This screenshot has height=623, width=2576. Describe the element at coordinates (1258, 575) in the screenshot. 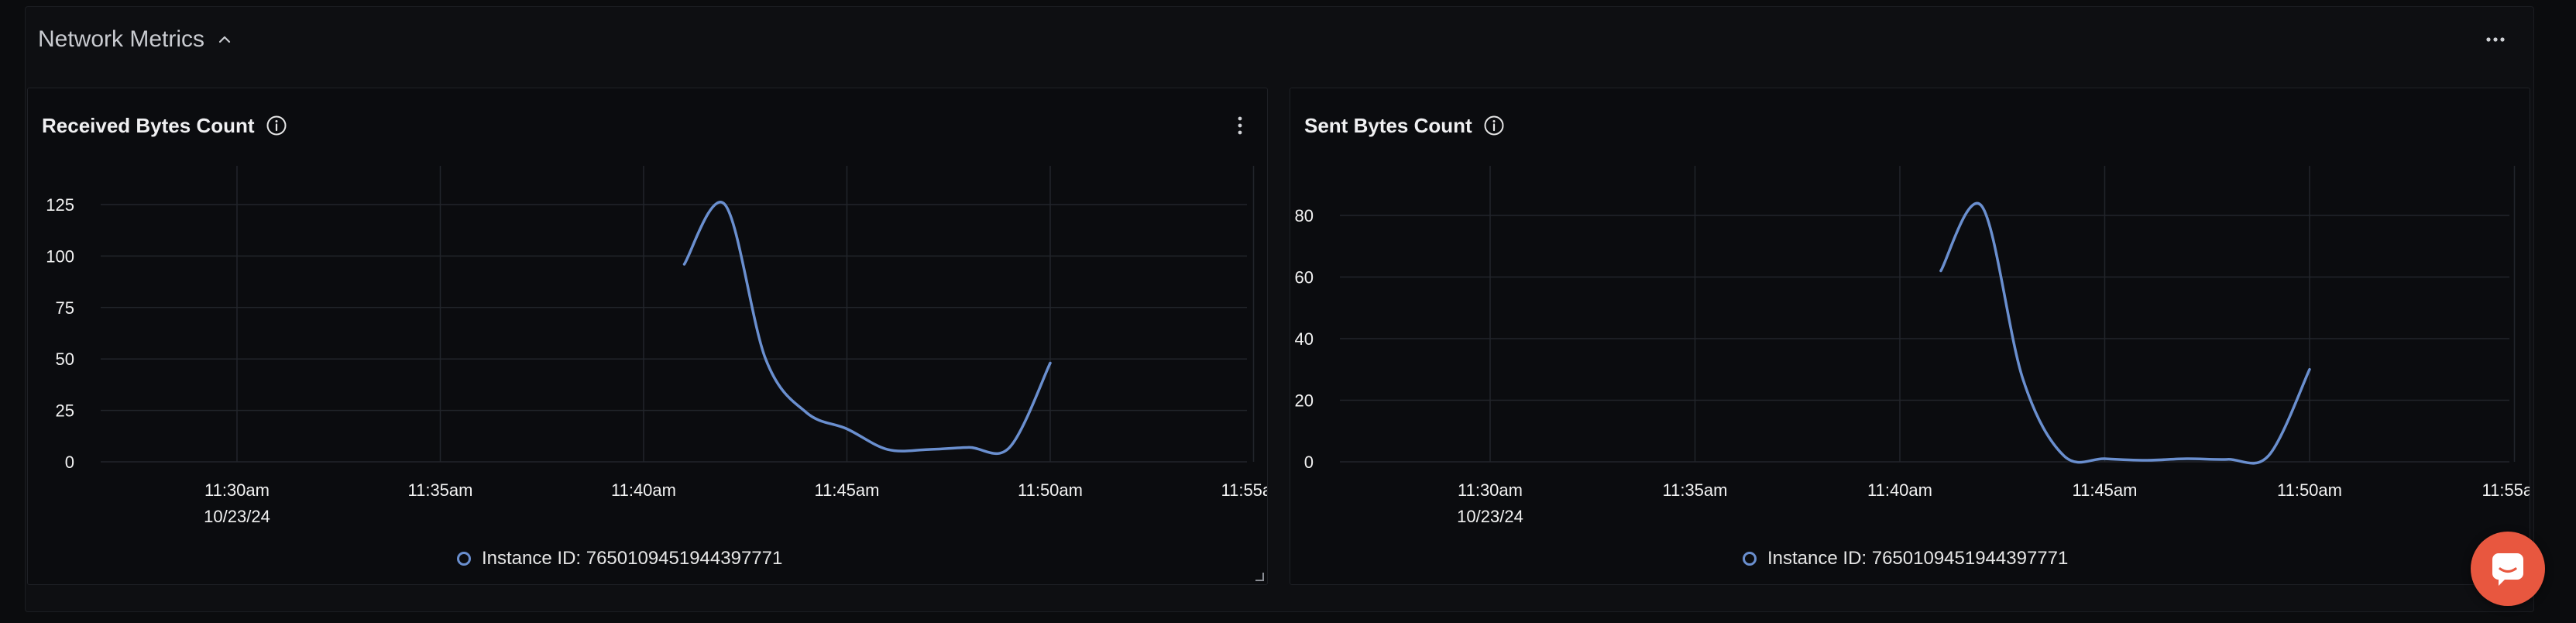

I see `resize-handle-icon` at that location.